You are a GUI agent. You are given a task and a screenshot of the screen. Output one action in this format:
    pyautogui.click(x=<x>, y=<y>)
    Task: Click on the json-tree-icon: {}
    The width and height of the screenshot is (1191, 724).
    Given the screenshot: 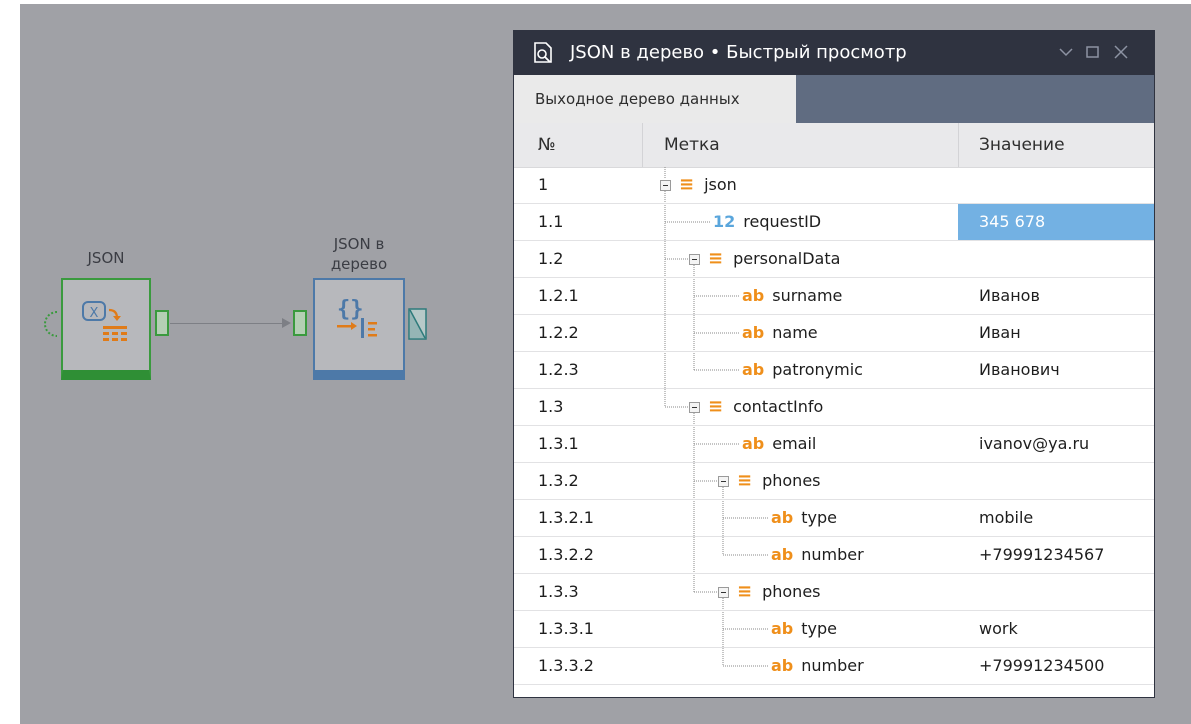 What is the action you would take?
    pyautogui.click(x=357, y=317)
    